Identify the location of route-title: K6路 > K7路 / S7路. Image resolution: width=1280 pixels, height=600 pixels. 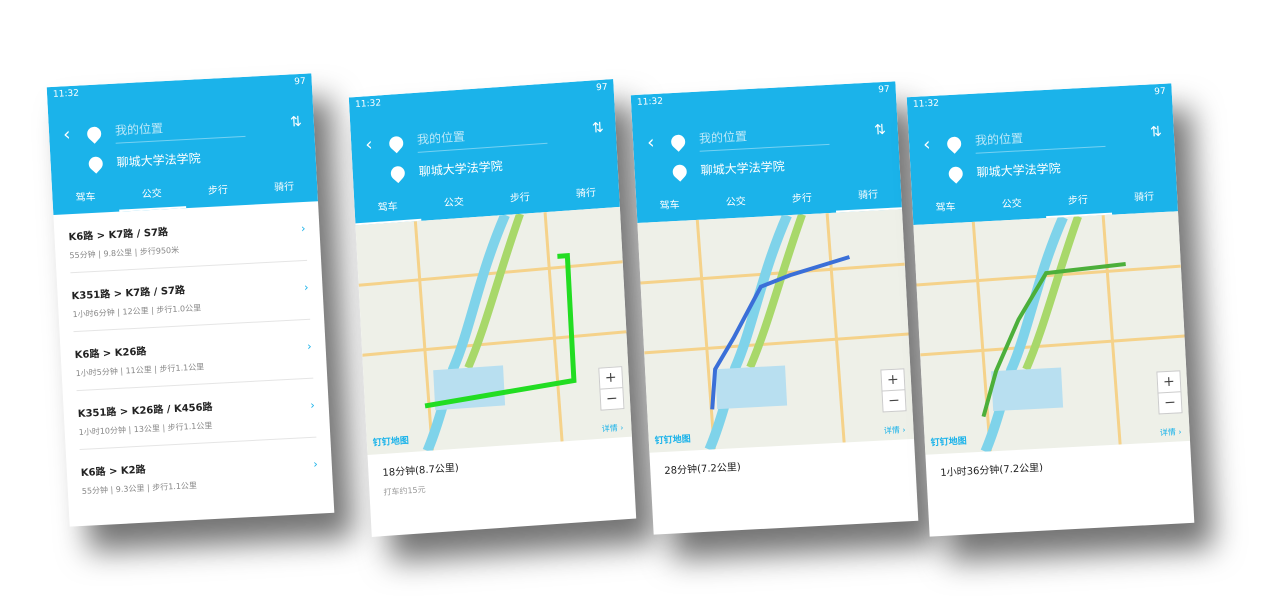
(118, 235).